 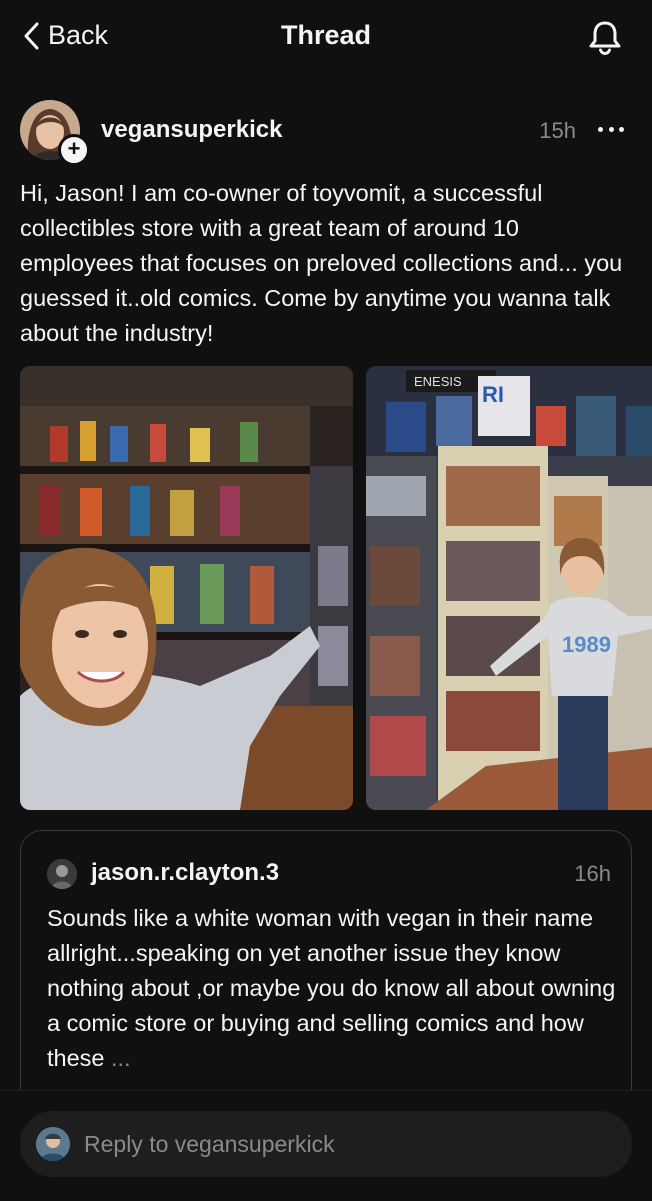 I want to click on post-timestamp: 15h, so click(x=557, y=130).